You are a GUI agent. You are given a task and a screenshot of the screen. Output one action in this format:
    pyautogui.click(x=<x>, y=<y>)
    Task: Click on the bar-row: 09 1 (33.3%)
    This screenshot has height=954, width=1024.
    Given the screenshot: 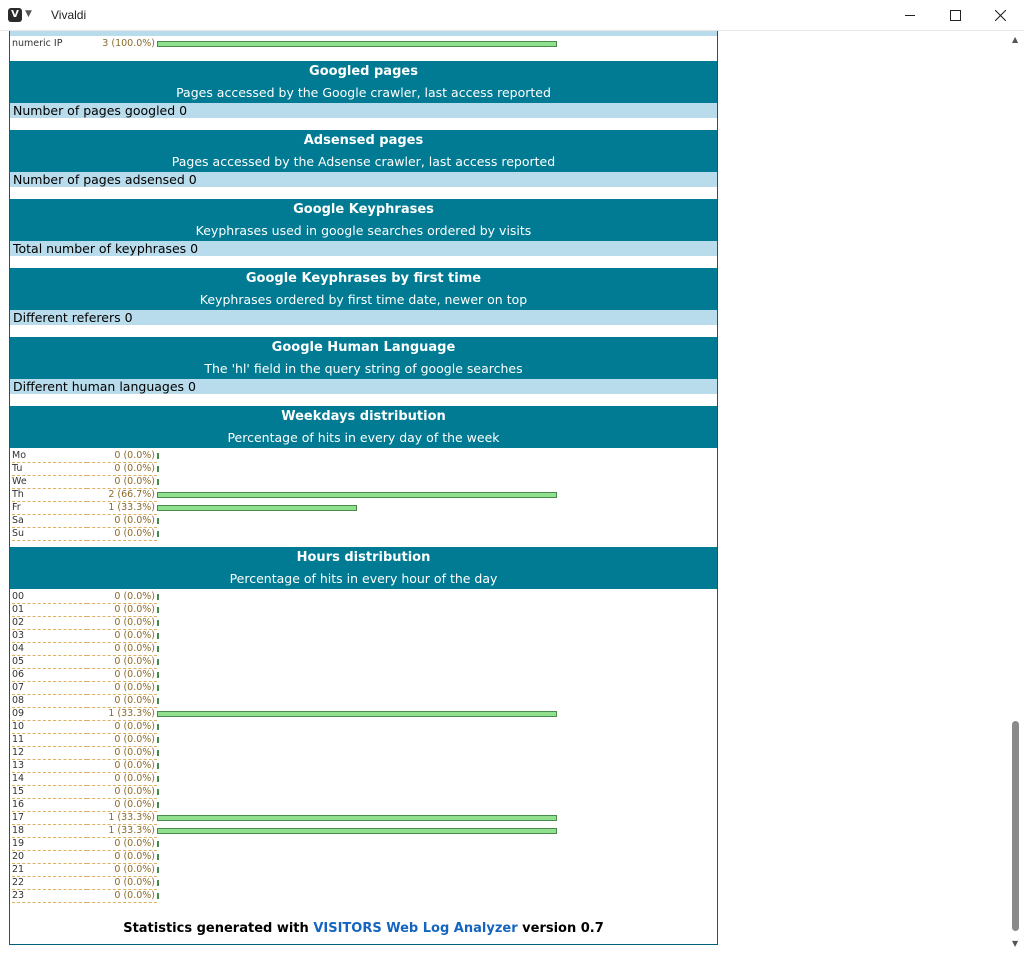 What is the action you would take?
    pyautogui.click(x=363, y=714)
    